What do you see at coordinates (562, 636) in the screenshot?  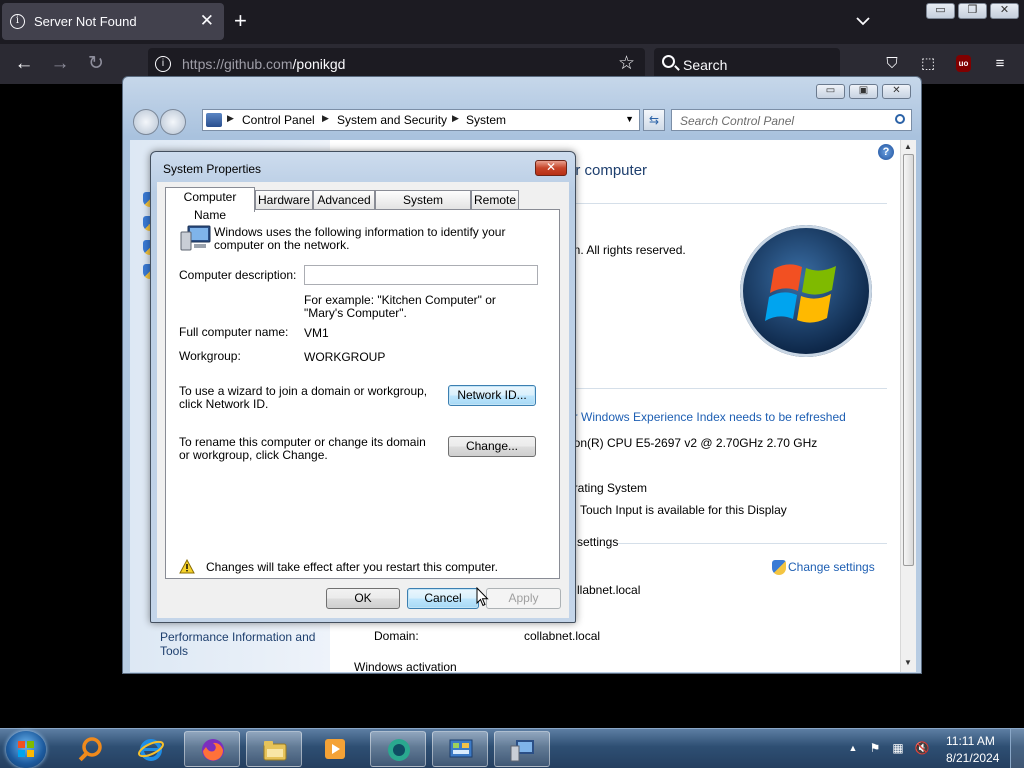 I see `domain-value: collabnet.local` at bounding box center [562, 636].